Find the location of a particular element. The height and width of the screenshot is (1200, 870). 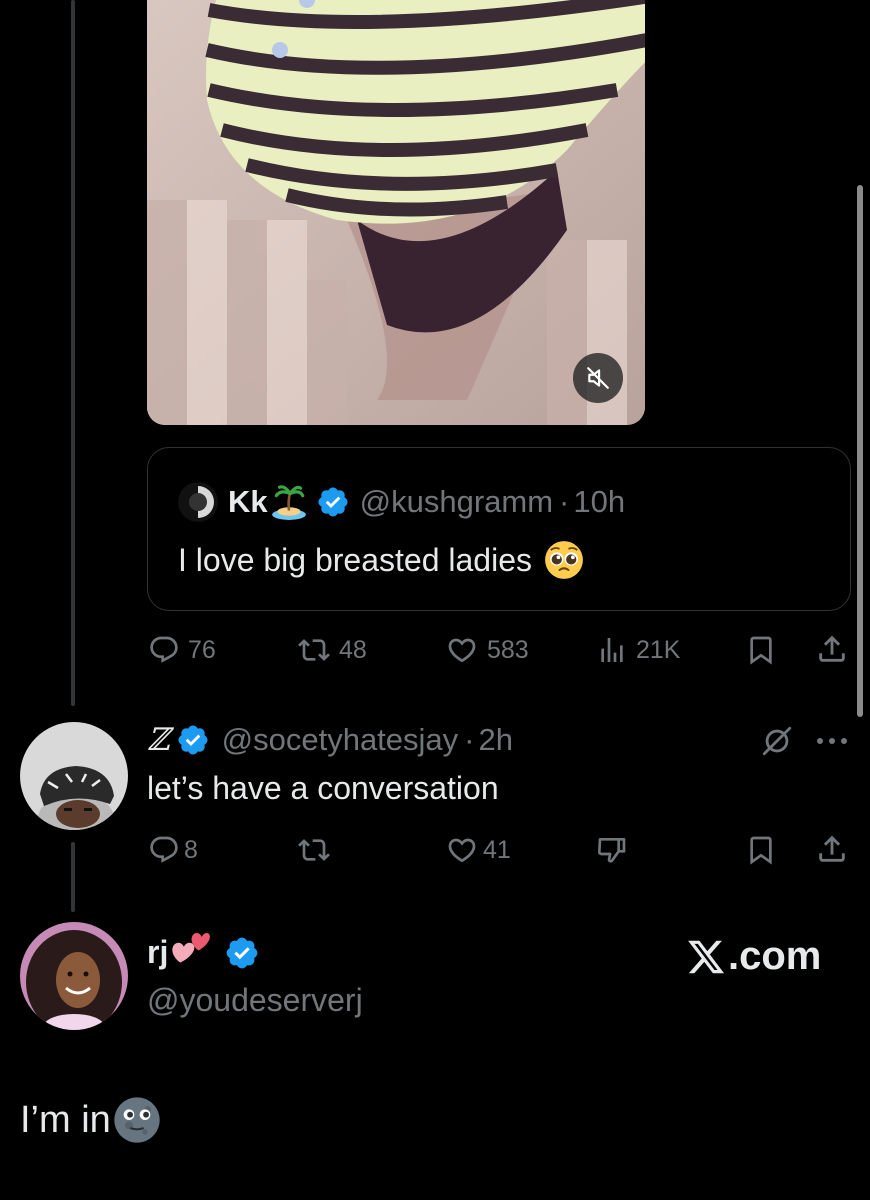

tweet-text: I love big breasted ladies is located at coordinates (355, 559).